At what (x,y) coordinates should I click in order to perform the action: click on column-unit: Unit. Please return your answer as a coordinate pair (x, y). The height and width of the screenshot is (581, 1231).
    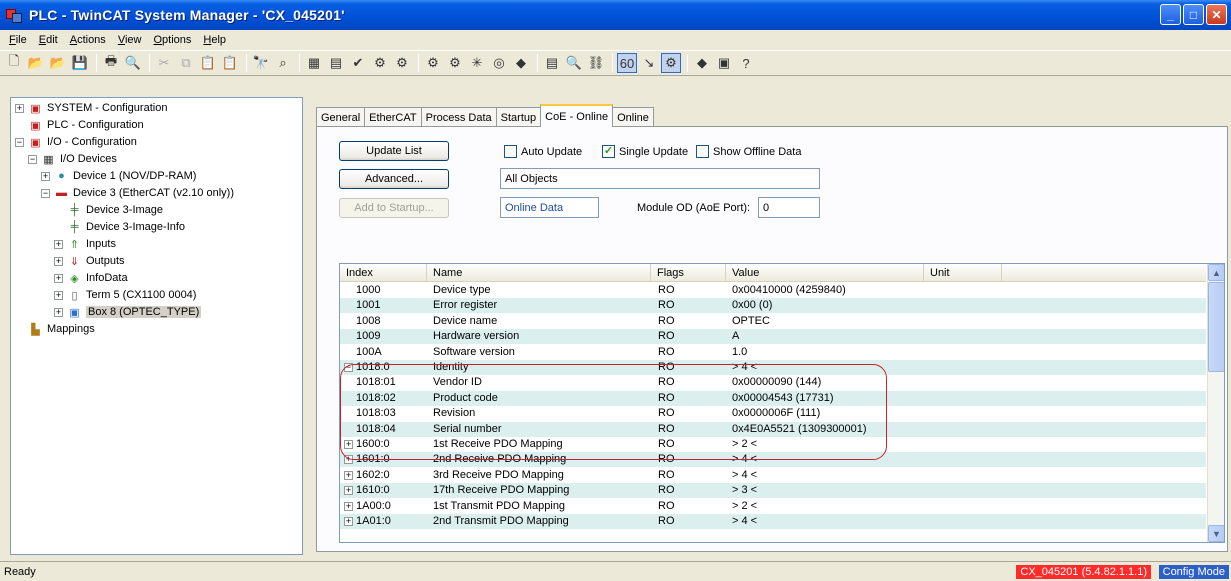
    Looking at the image, I should click on (963, 273).